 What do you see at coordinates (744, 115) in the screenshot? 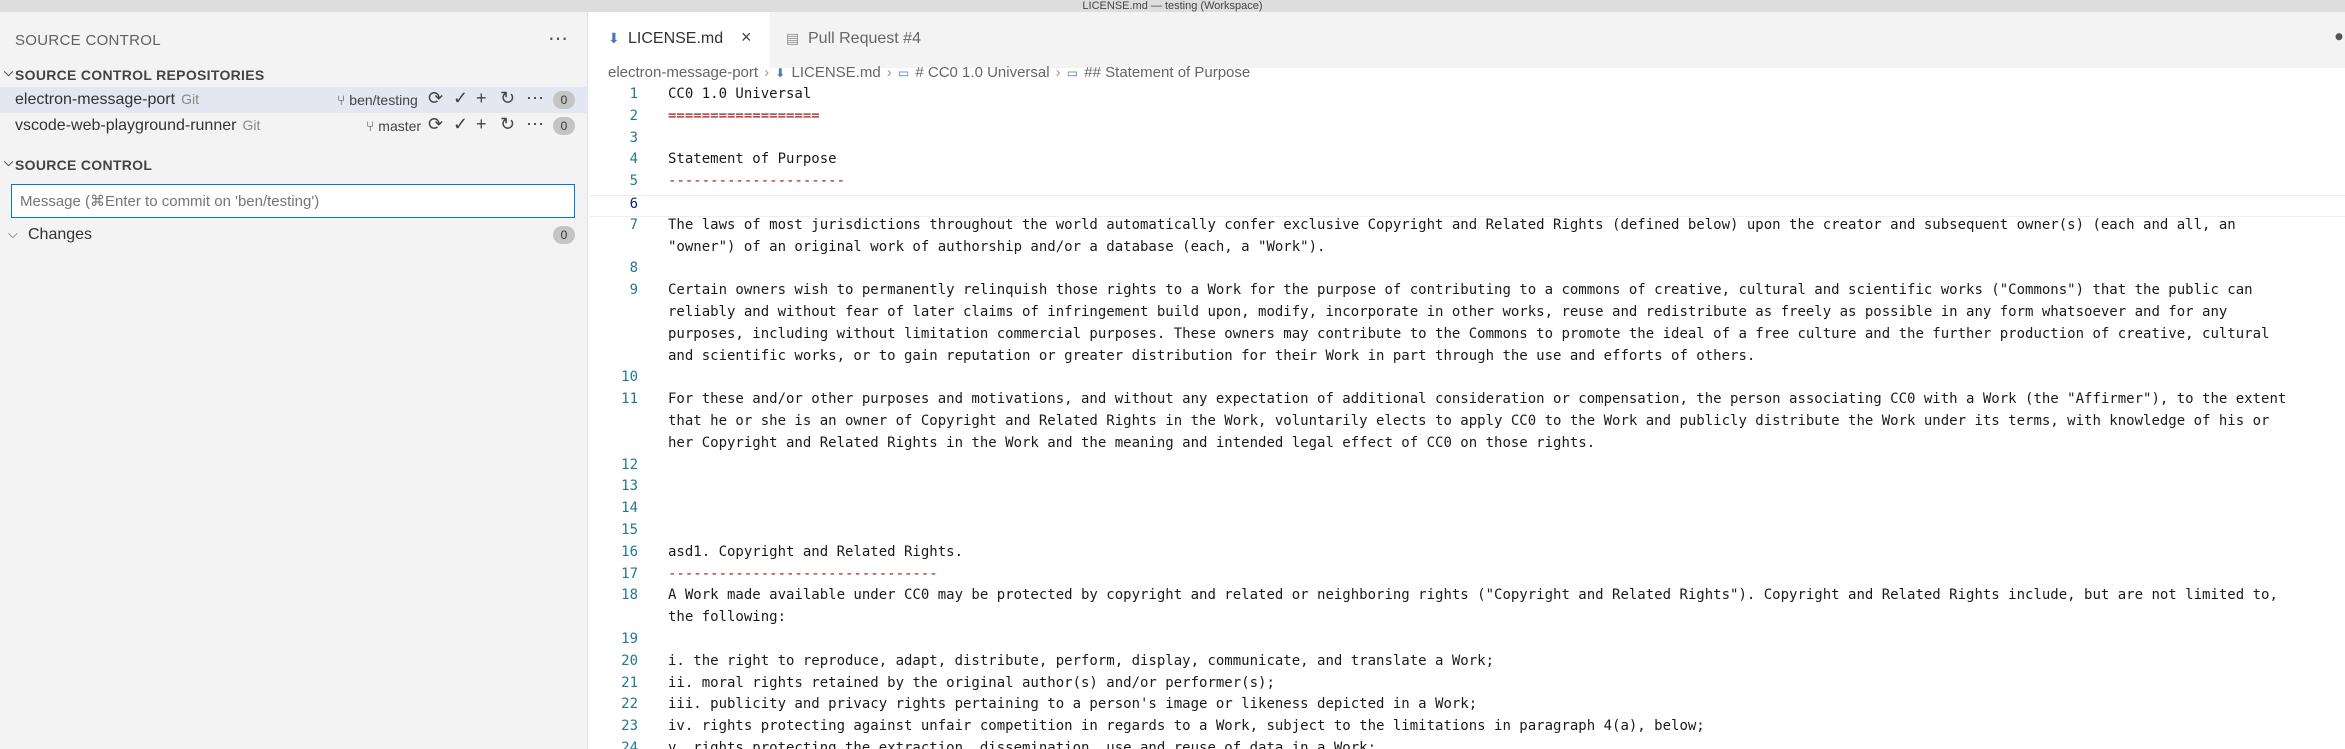
I see `line-text: ==================` at bounding box center [744, 115].